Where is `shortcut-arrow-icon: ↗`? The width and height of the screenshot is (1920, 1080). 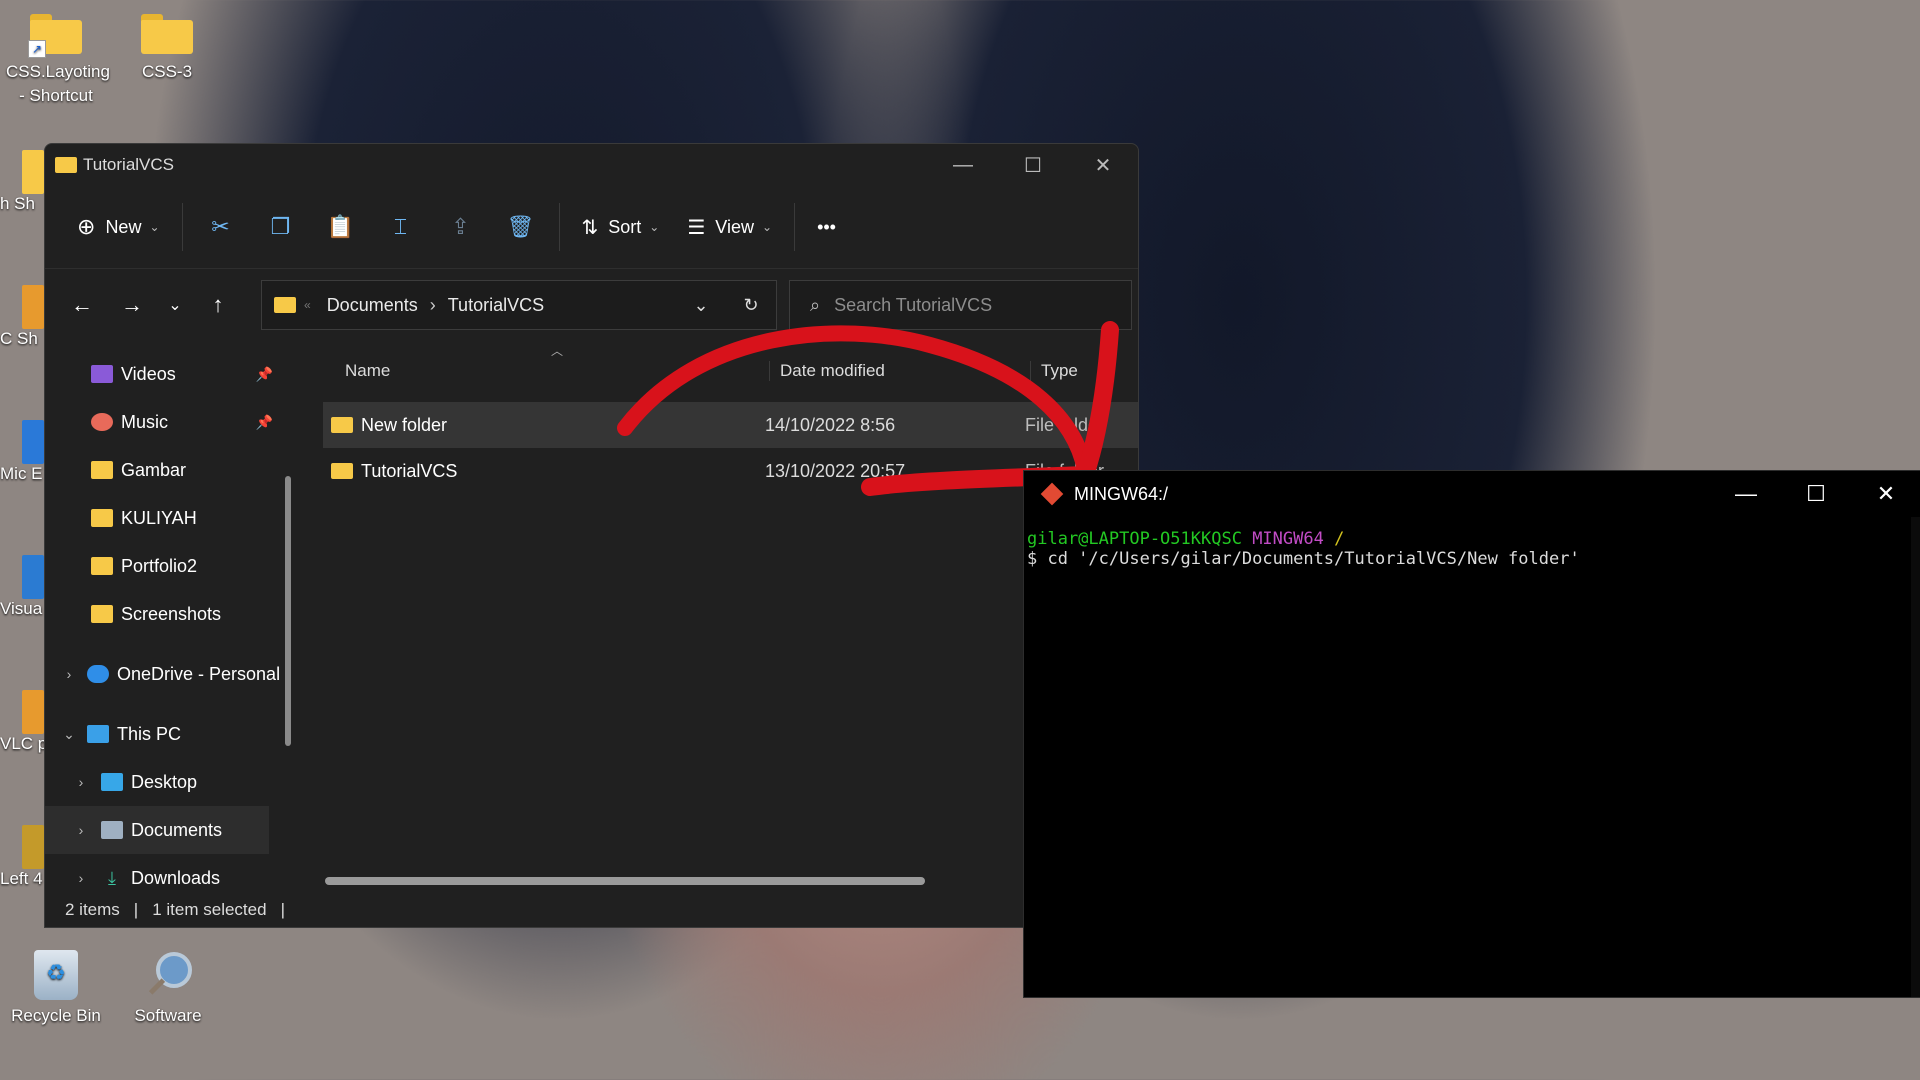 shortcut-arrow-icon: ↗ is located at coordinates (37, 49).